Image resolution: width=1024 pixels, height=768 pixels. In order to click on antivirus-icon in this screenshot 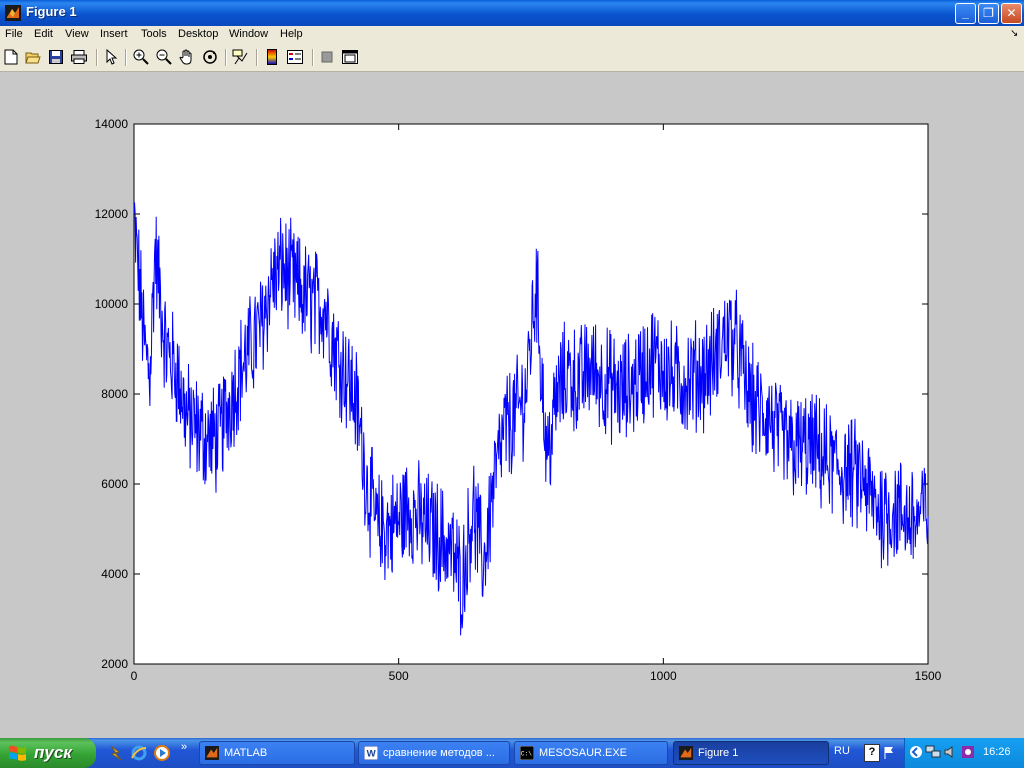, I will do `click(968, 752)`.